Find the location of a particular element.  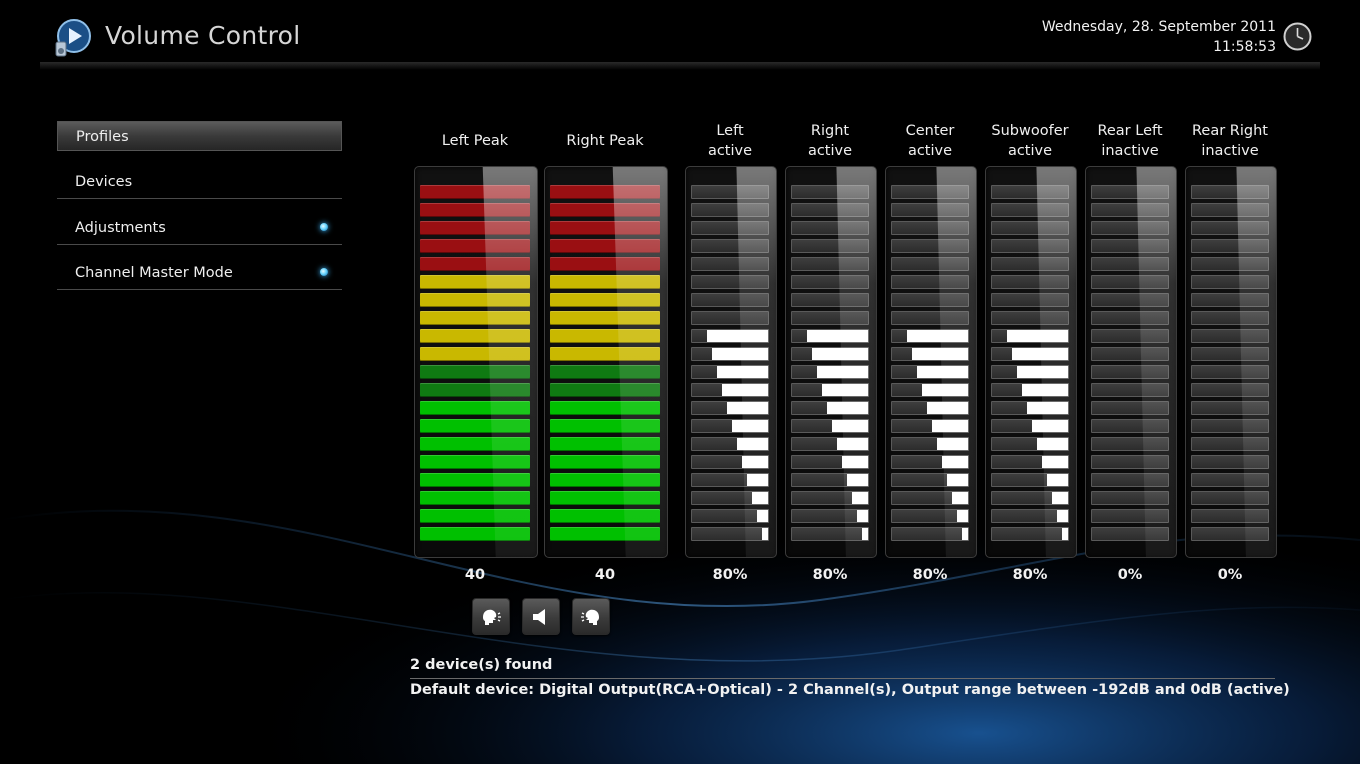

channel-slider-center is located at coordinates (931, 362).